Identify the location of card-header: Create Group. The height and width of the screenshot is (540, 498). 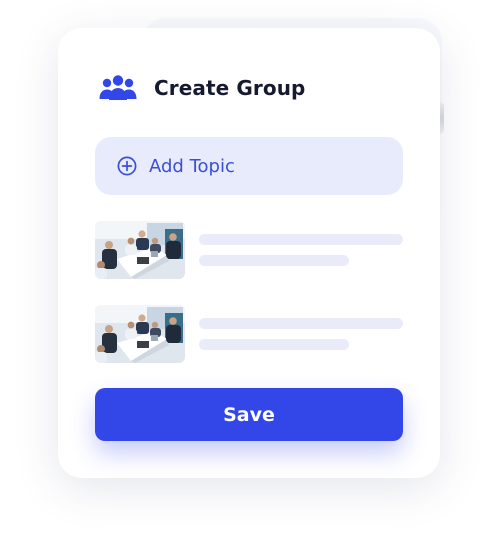
(201, 88).